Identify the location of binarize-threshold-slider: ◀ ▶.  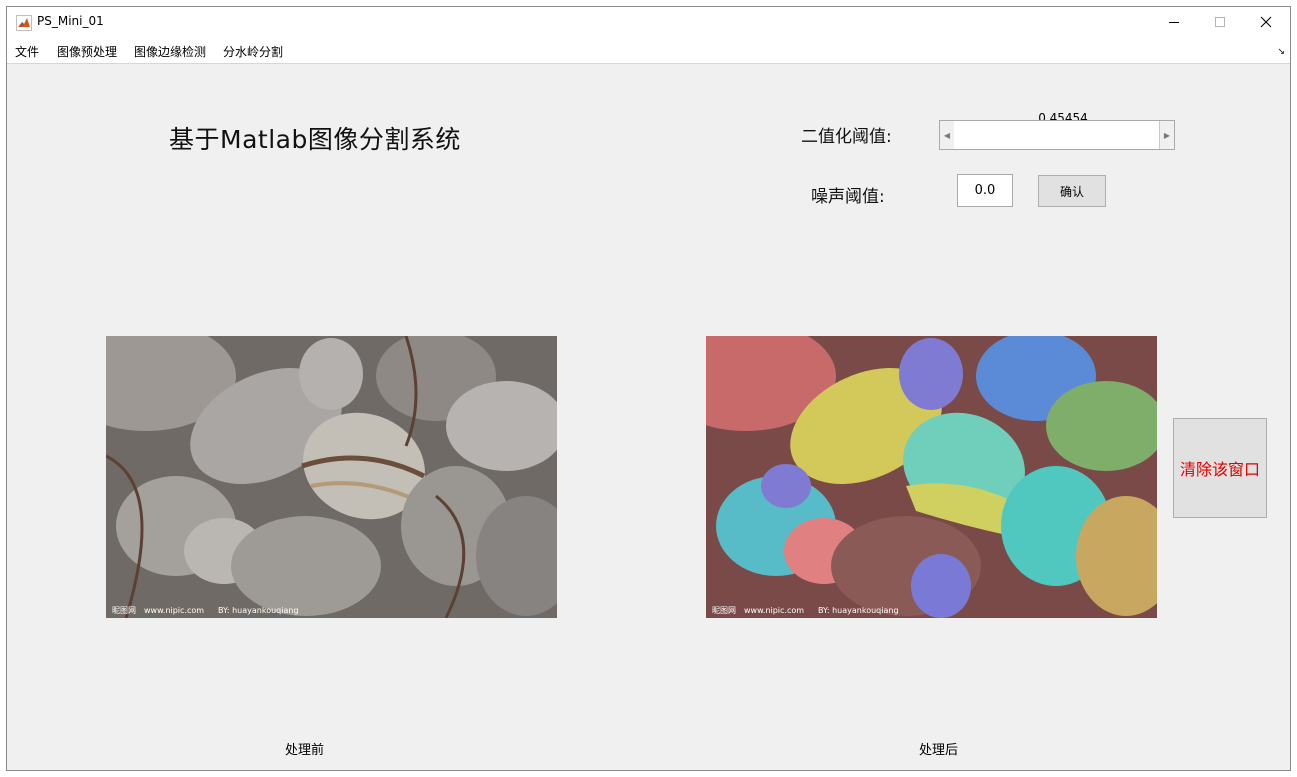
(1057, 135).